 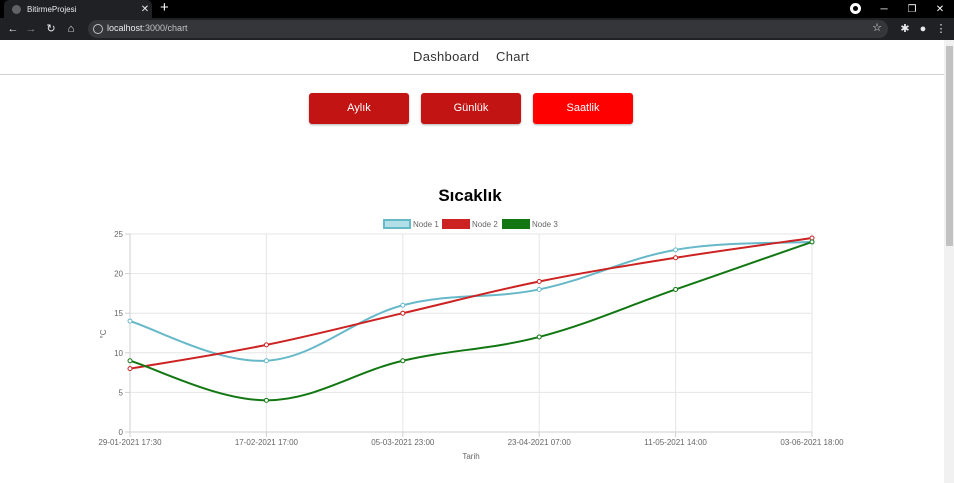 What do you see at coordinates (485, 224) in the screenshot?
I see `legend-label: Node 2` at bounding box center [485, 224].